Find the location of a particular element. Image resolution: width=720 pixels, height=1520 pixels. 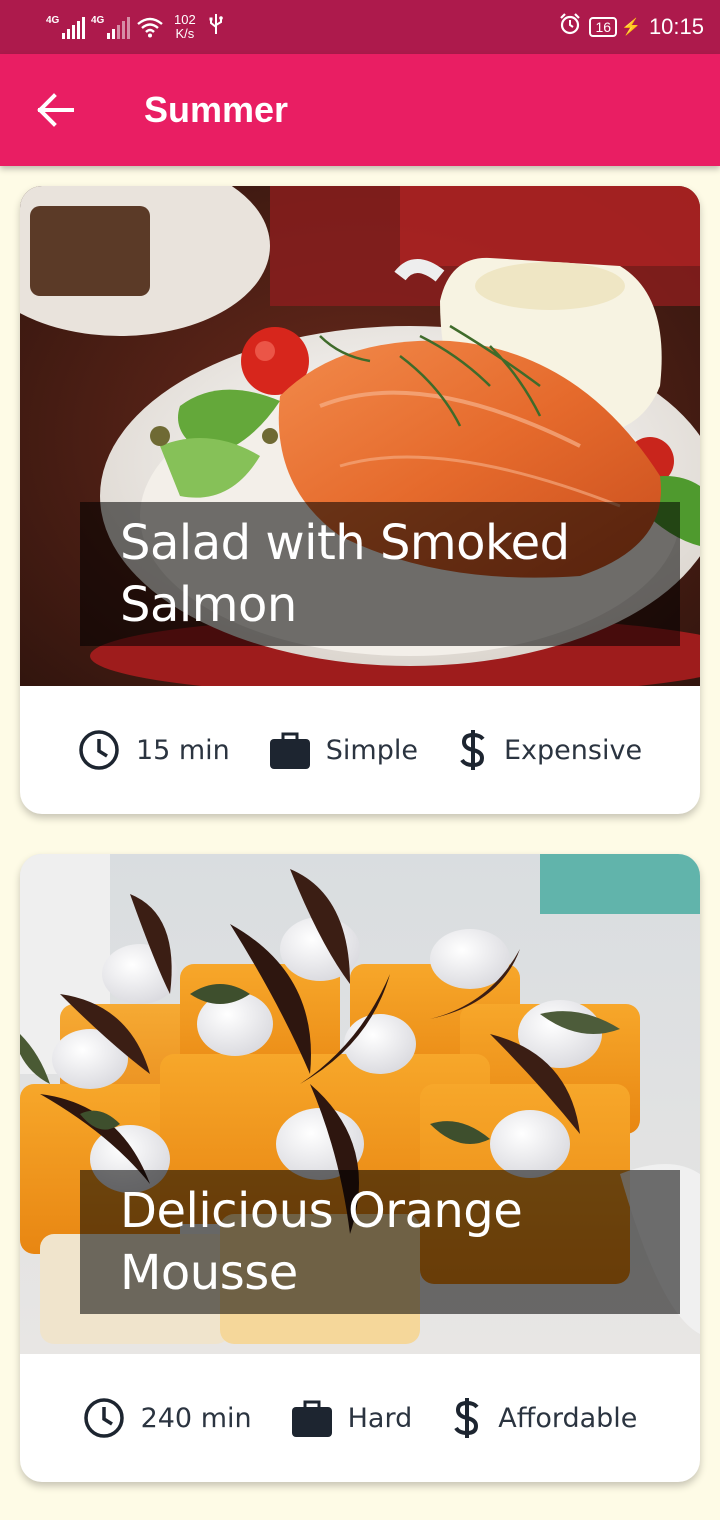

usb-icon is located at coordinates (216, 27).